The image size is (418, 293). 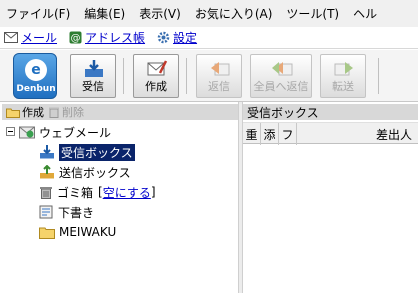 What do you see at coordinates (10, 131) in the screenshot?
I see `collapse-toggle` at bounding box center [10, 131].